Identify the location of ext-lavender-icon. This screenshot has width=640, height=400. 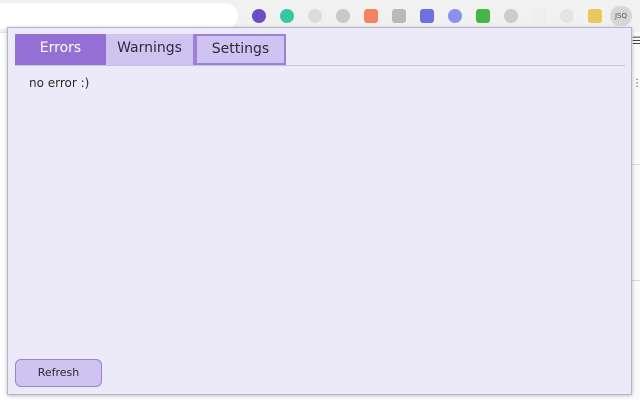
(455, 16).